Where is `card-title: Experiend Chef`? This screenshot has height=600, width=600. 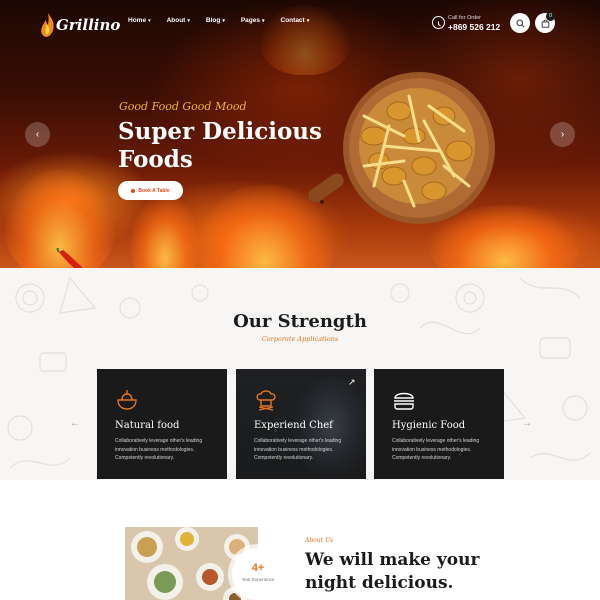
card-title: Experiend Chef is located at coordinates (293, 425).